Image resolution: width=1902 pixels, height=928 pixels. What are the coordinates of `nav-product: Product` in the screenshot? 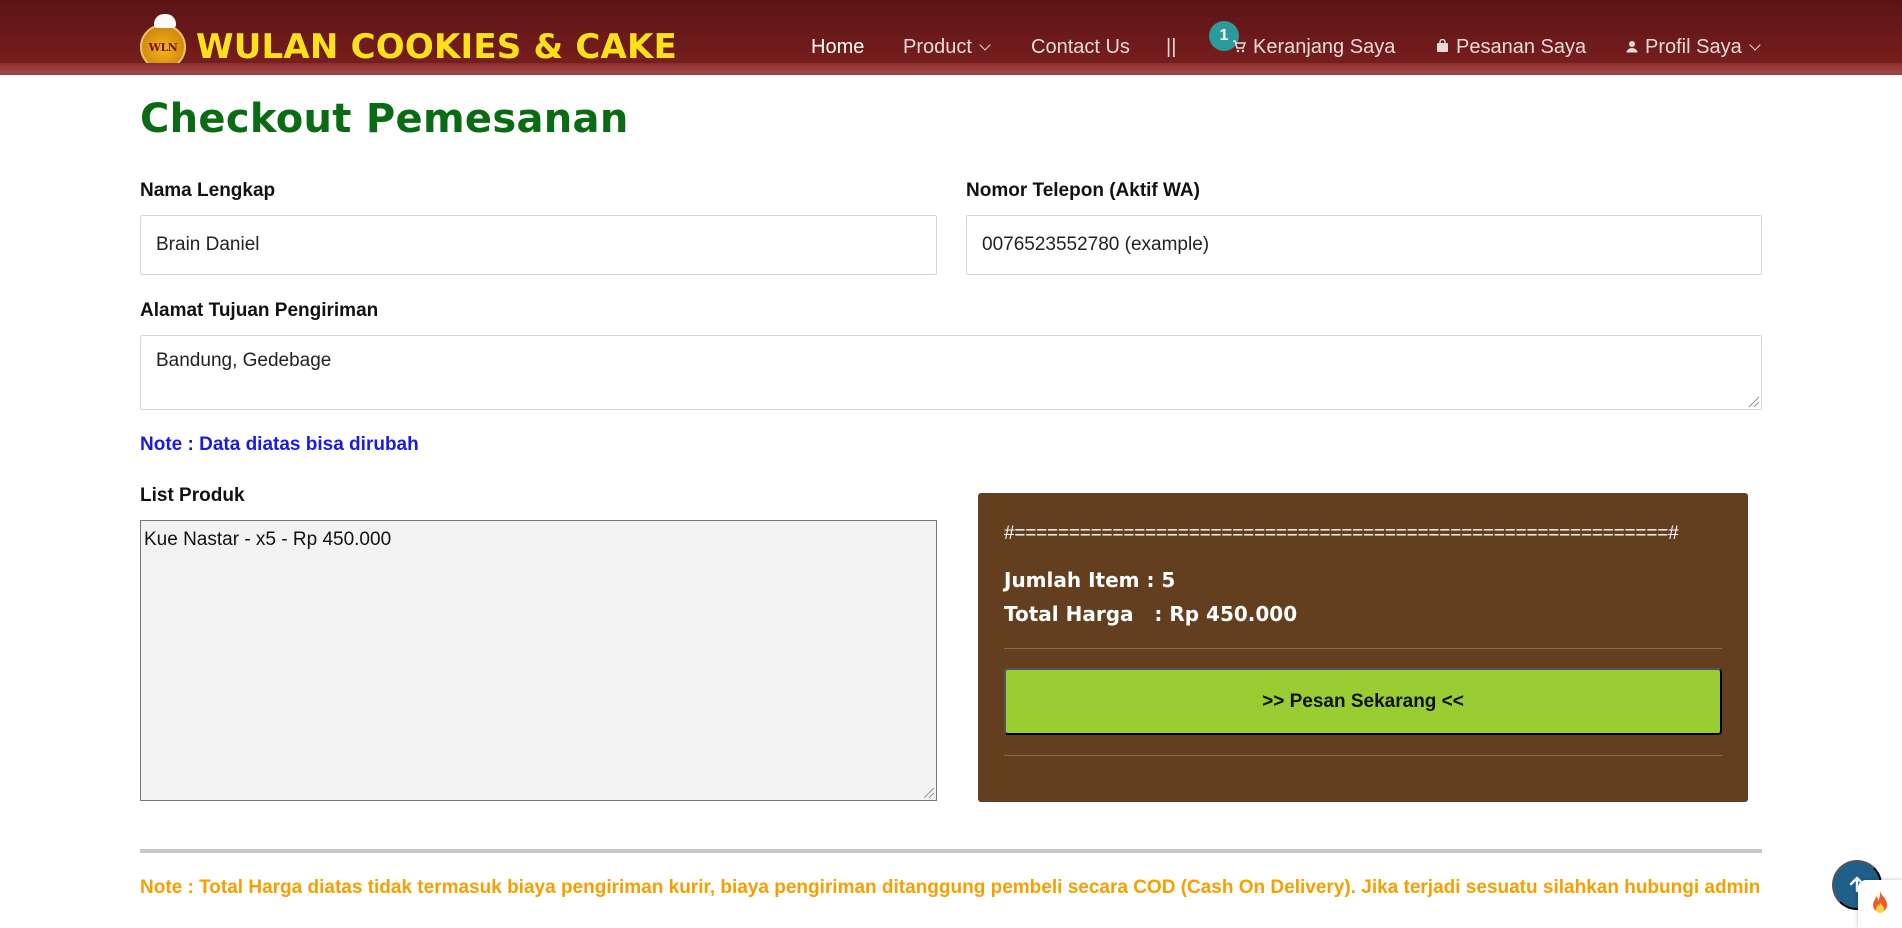 It's located at (947, 47).